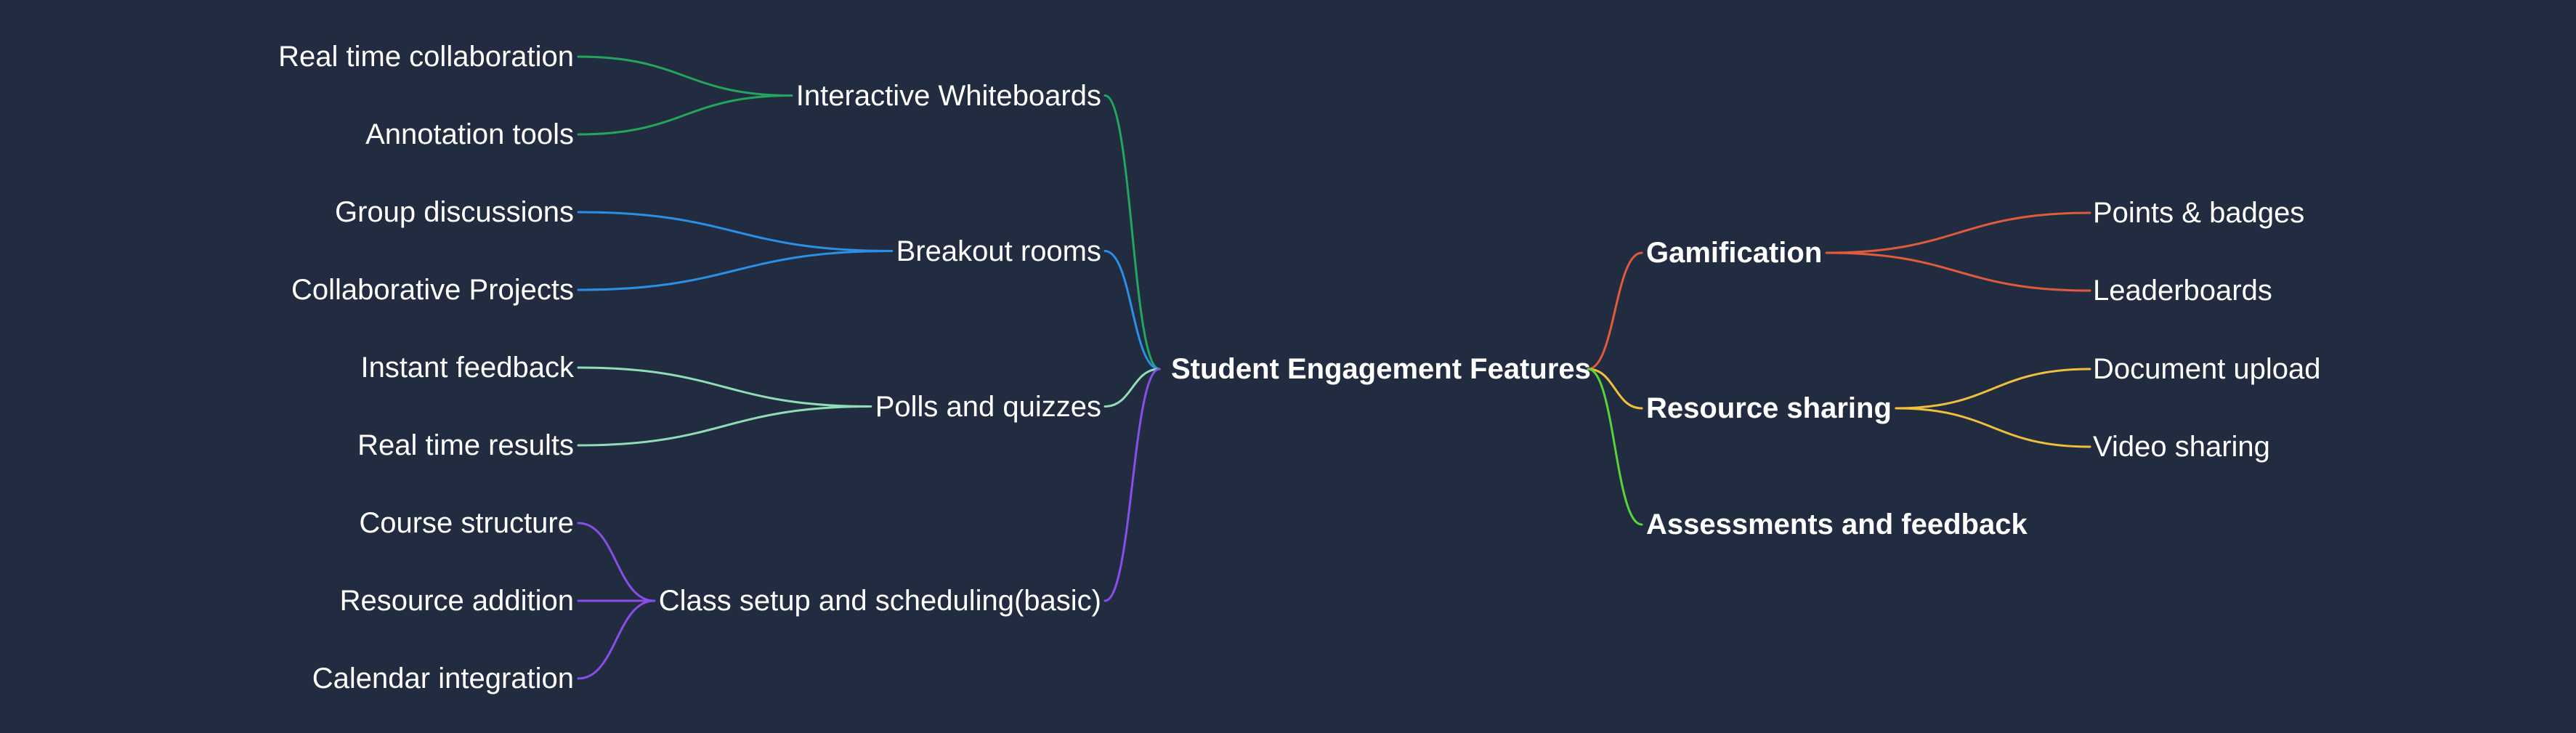 This screenshot has width=2576, height=733. What do you see at coordinates (467, 523) in the screenshot?
I see `leaf-node: Course structure` at bounding box center [467, 523].